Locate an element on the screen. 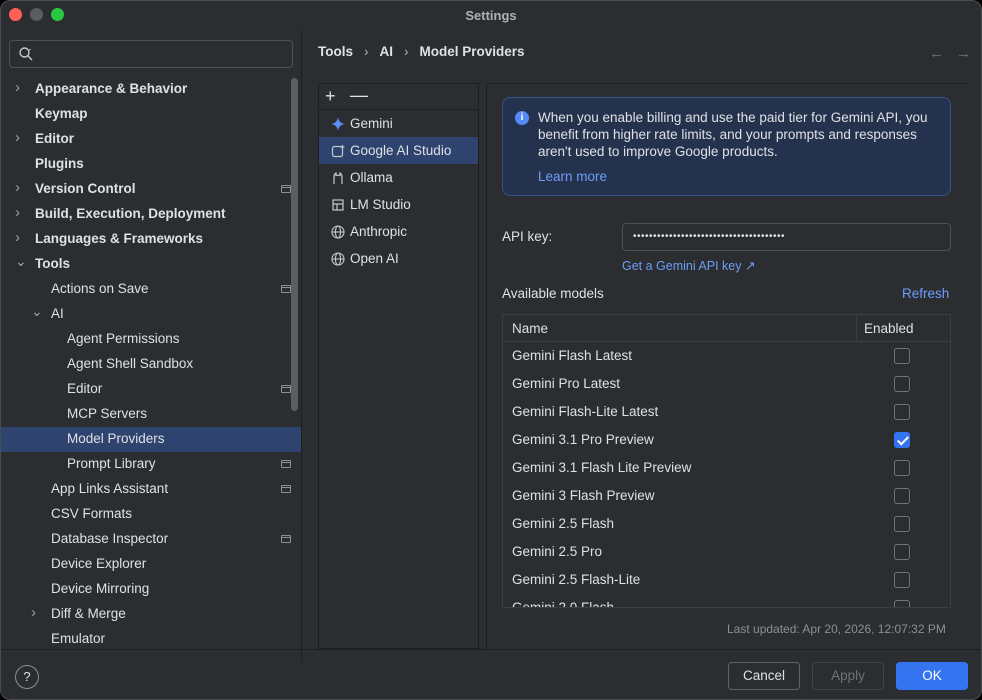 The height and width of the screenshot is (700, 982). ollama-icon is located at coordinates (338, 178).